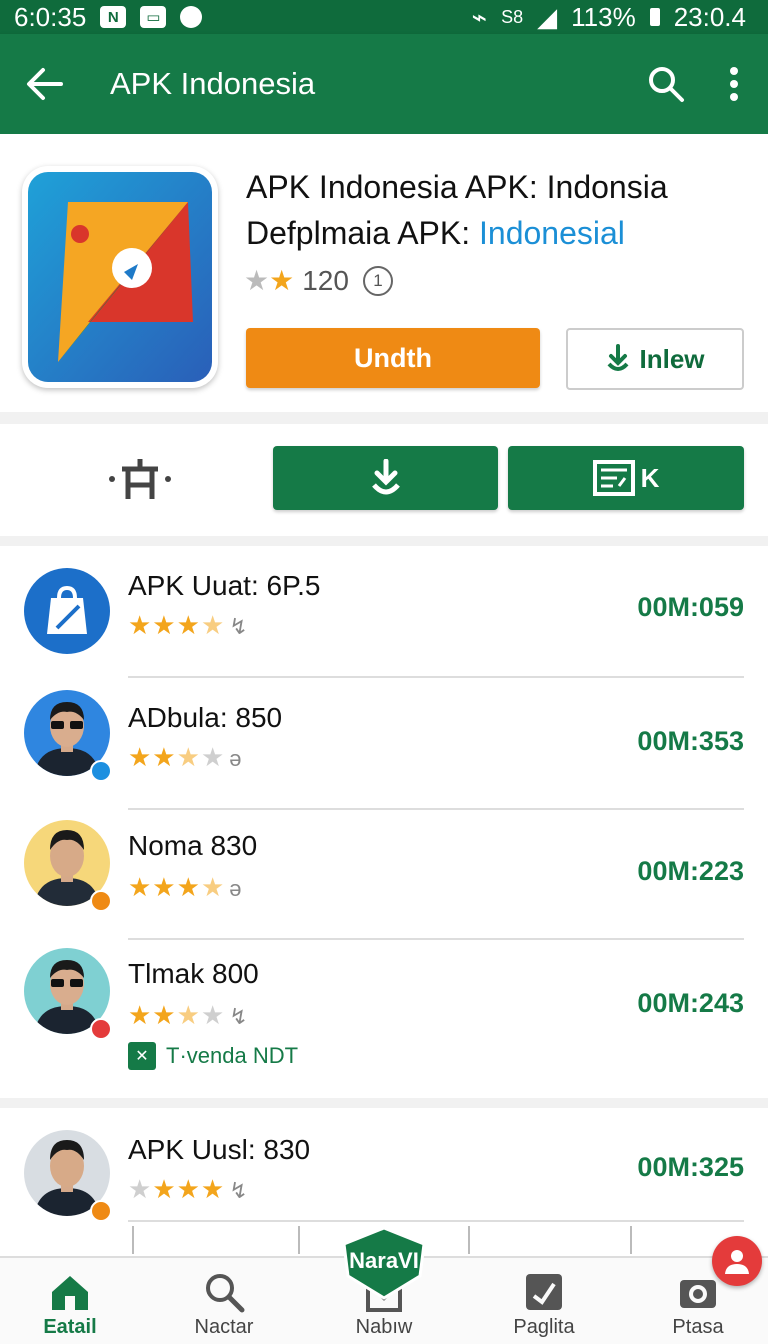 The width and height of the screenshot is (768, 1344). I want to click on list-item-tag-label: T·venda NDT, so click(232, 1055).